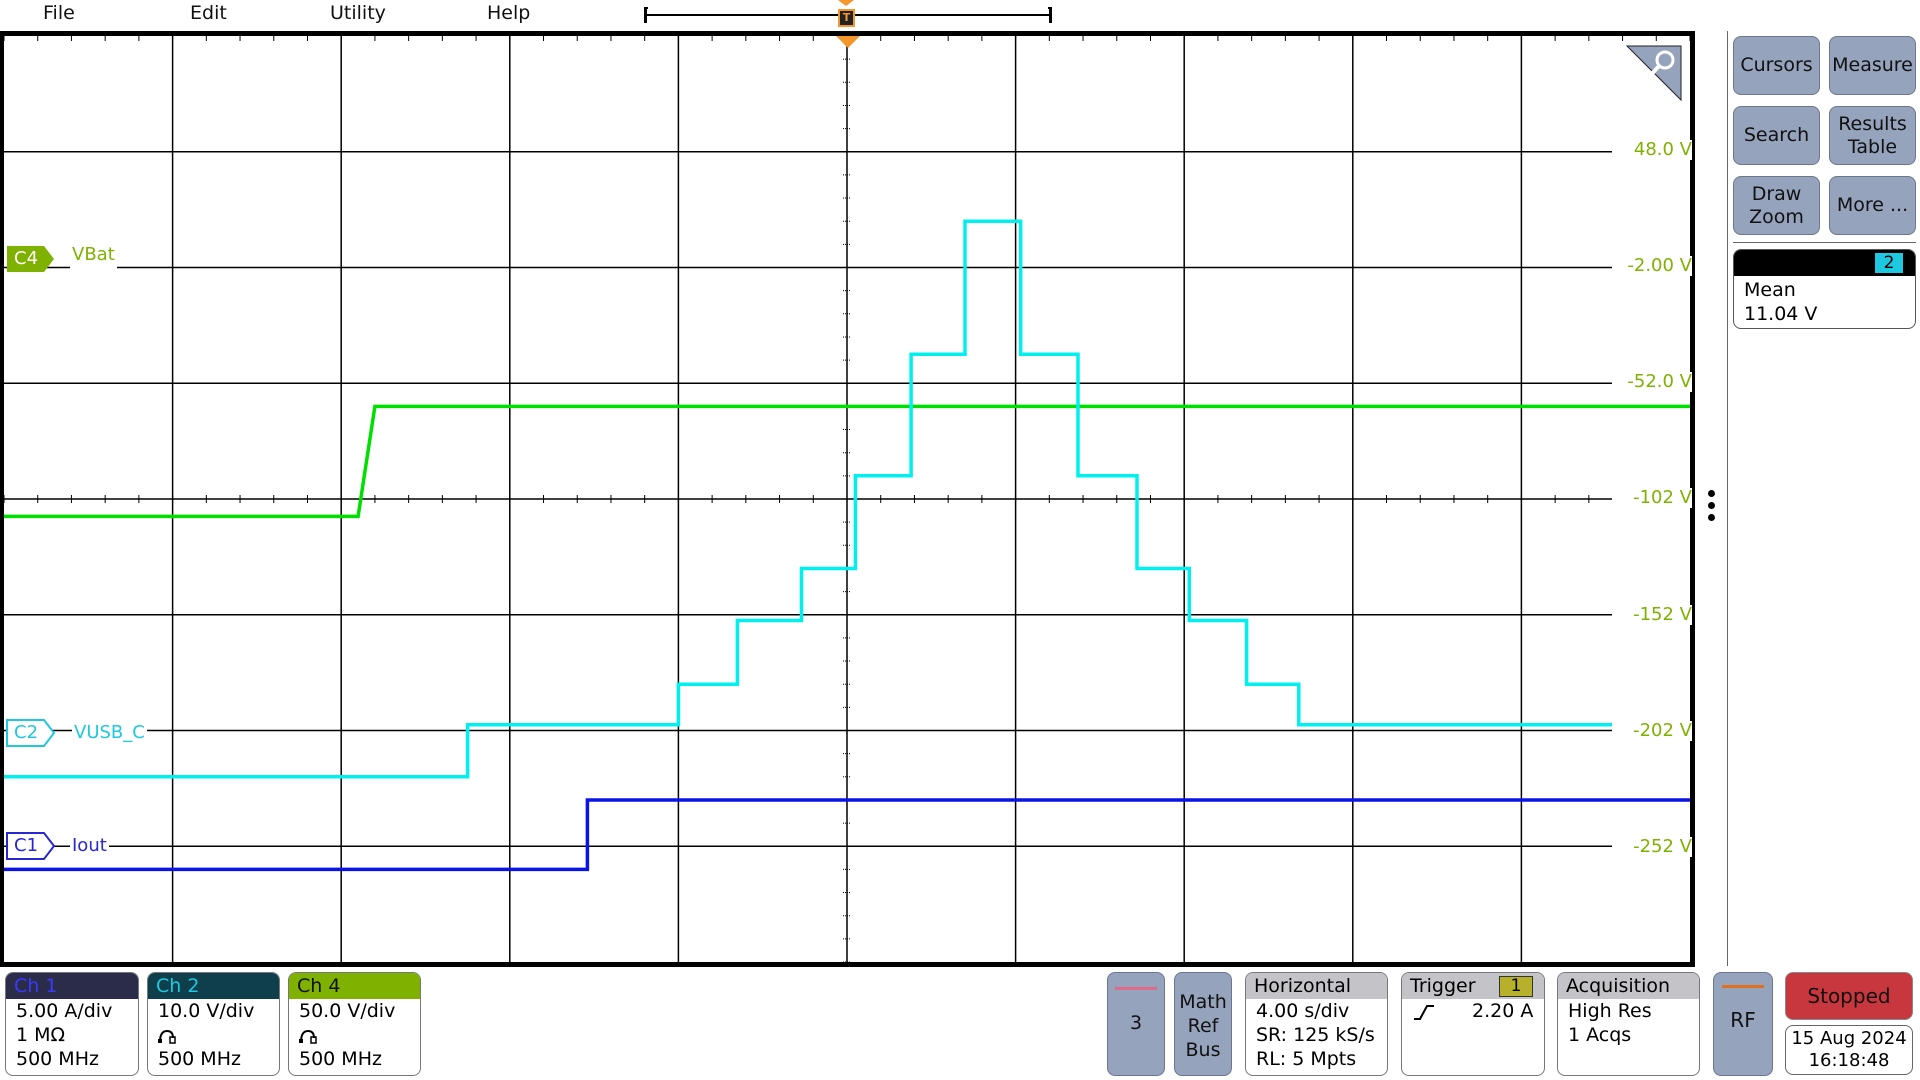 The image size is (1920, 1080). Describe the element at coordinates (340, 1059) in the screenshot. I see `channel-4-bandwidth: 500 MHz` at that location.